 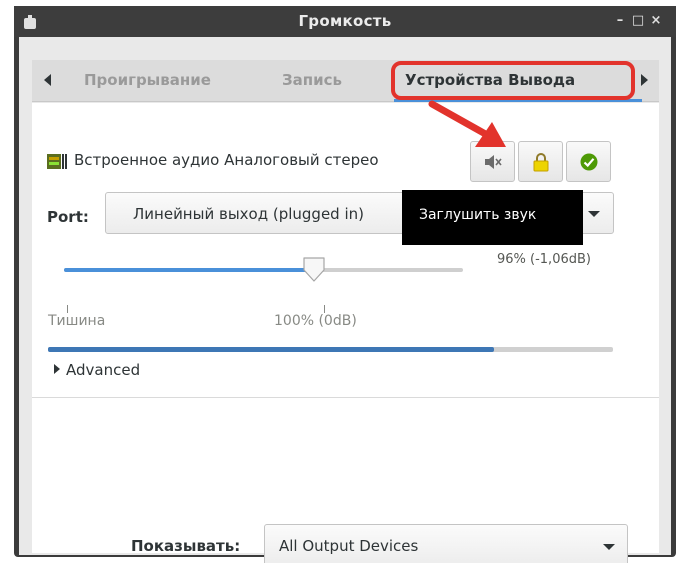 What do you see at coordinates (67, 309) in the screenshot?
I see `silence-tick` at bounding box center [67, 309].